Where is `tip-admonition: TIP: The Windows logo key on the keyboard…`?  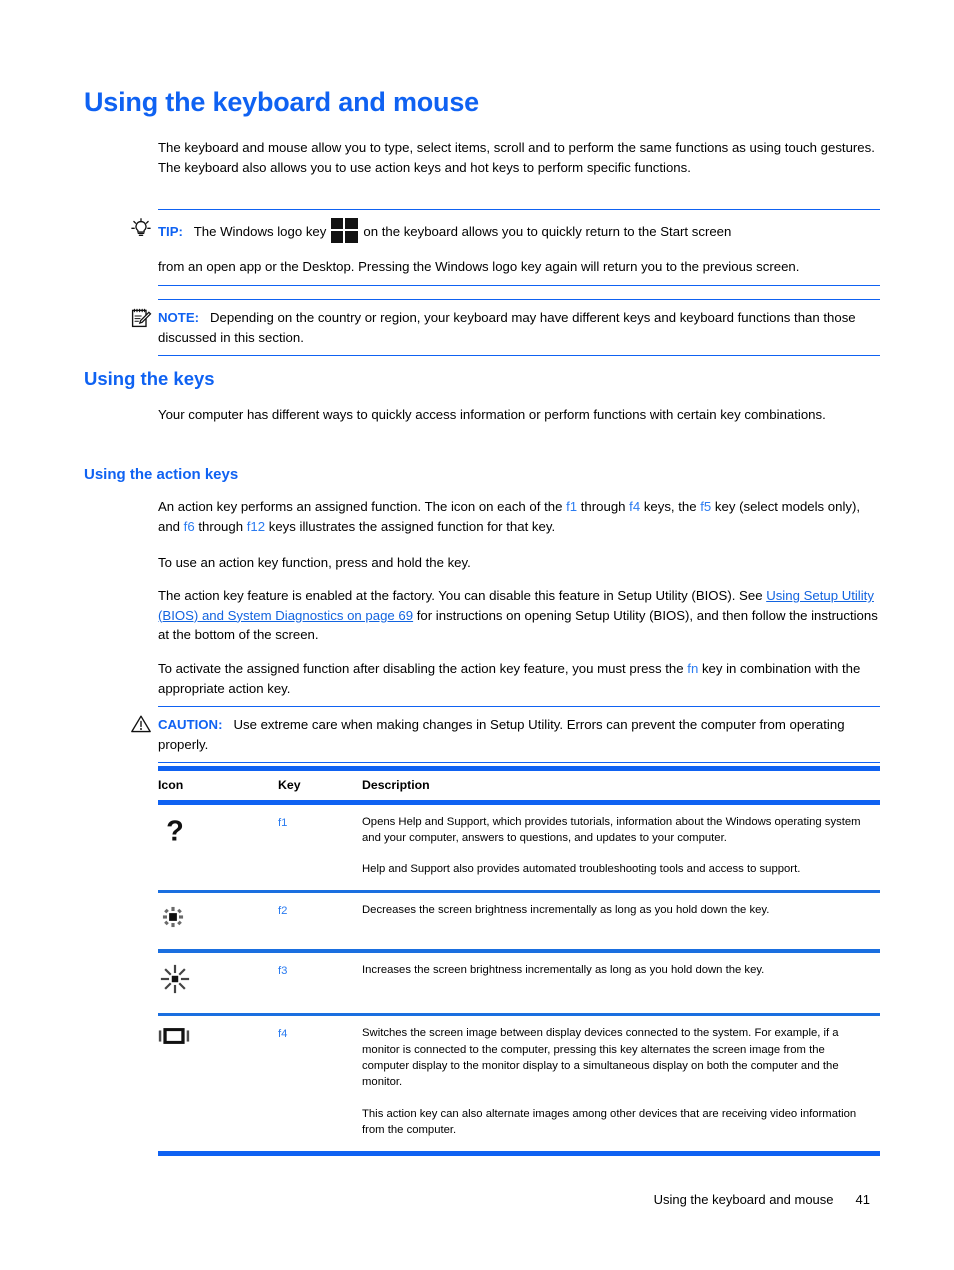
tip-admonition: TIP: The Windows logo key on the keyboard… is located at coordinates (505, 247).